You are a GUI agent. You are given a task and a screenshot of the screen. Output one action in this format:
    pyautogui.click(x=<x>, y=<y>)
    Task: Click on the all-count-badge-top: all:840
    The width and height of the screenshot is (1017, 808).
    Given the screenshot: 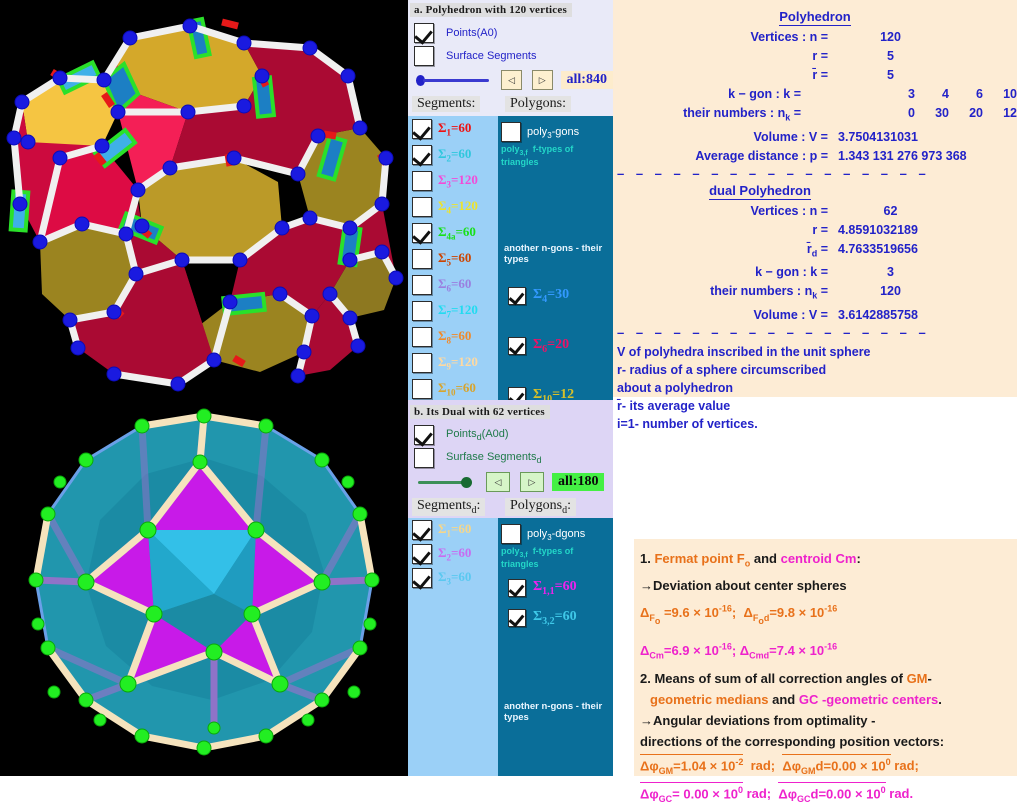 What is the action you would take?
    pyautogui.click(x=586, y=80)
    